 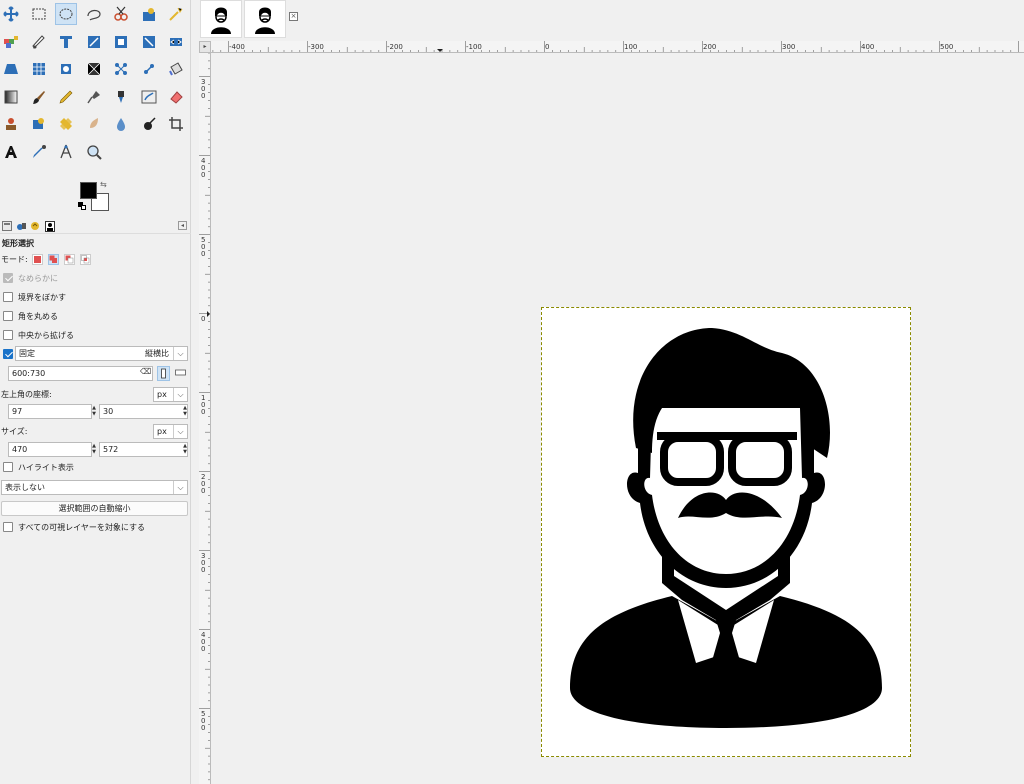 I want to click on landscape-button, so click(x=180, y=373).